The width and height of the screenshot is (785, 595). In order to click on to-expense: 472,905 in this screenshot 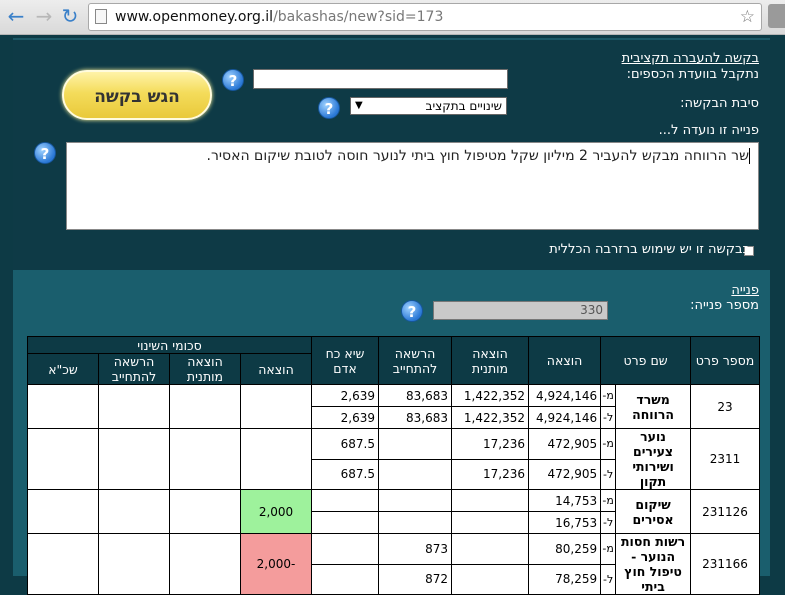, I will do `click(564, 474)`.